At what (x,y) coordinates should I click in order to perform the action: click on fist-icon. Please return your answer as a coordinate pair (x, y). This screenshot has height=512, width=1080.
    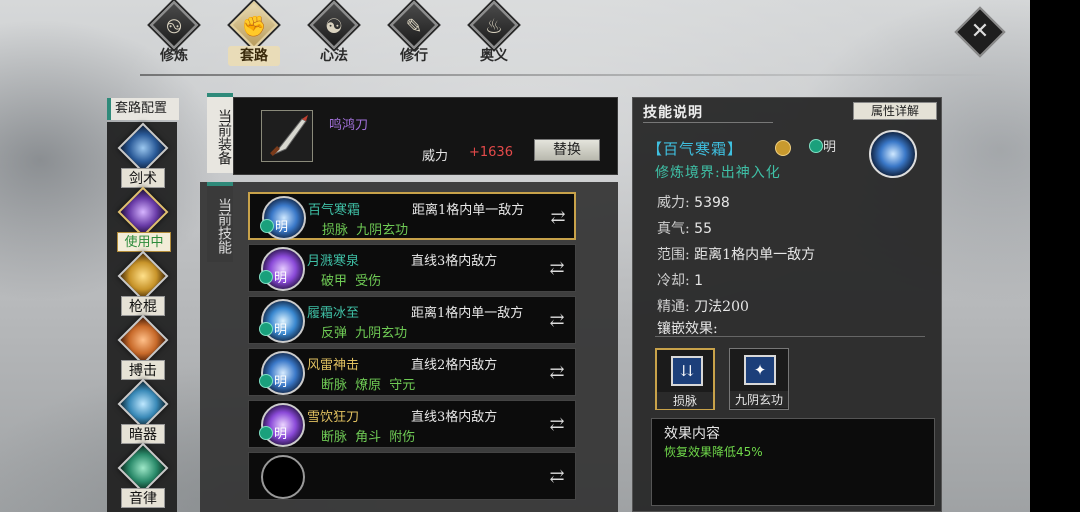
    Looking at the image, I should click on (143, 340).